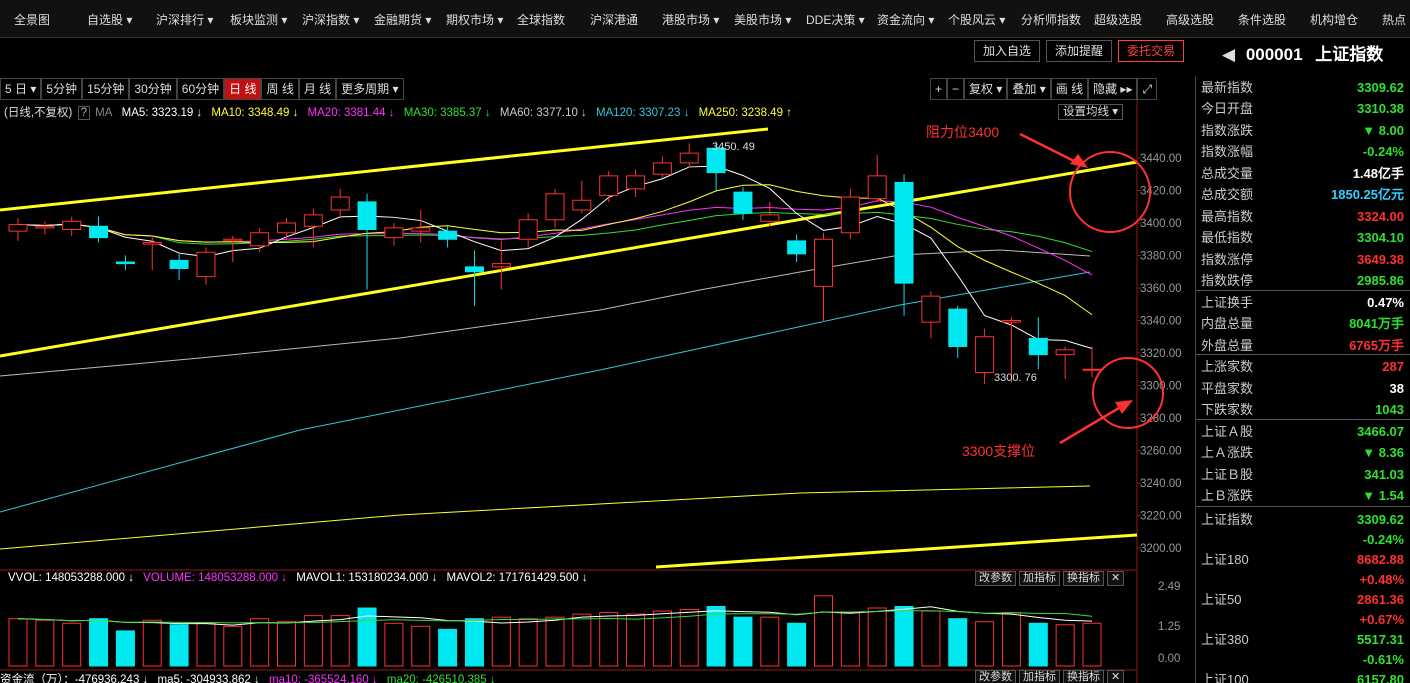 This screenshot has height=683, width=1410. What do you see at coordinates (1394, 19) in the screenshot?
I see `nav-item-19: 热点` at bounding box center [1394, 19].